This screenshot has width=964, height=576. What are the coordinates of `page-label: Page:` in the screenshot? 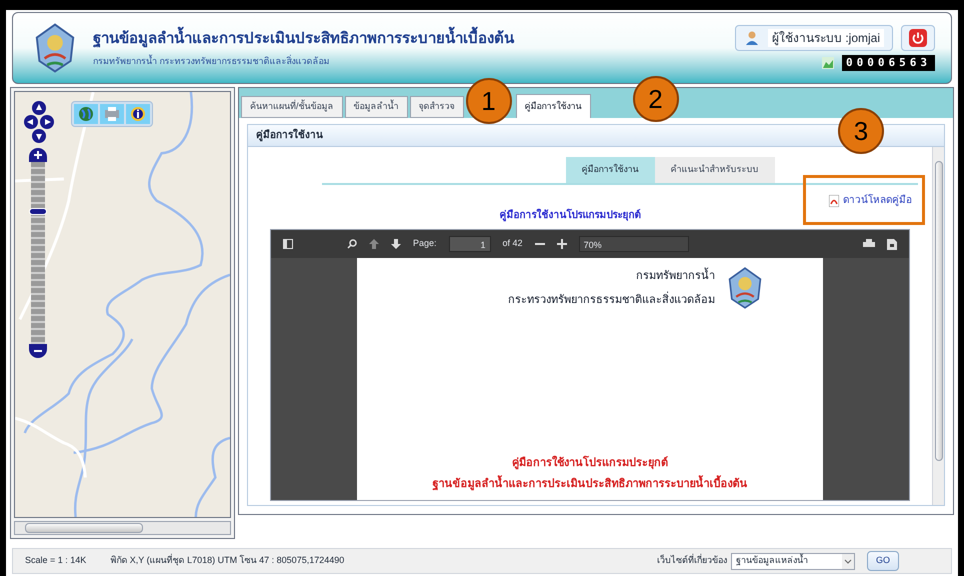 It's located at (425, 243).